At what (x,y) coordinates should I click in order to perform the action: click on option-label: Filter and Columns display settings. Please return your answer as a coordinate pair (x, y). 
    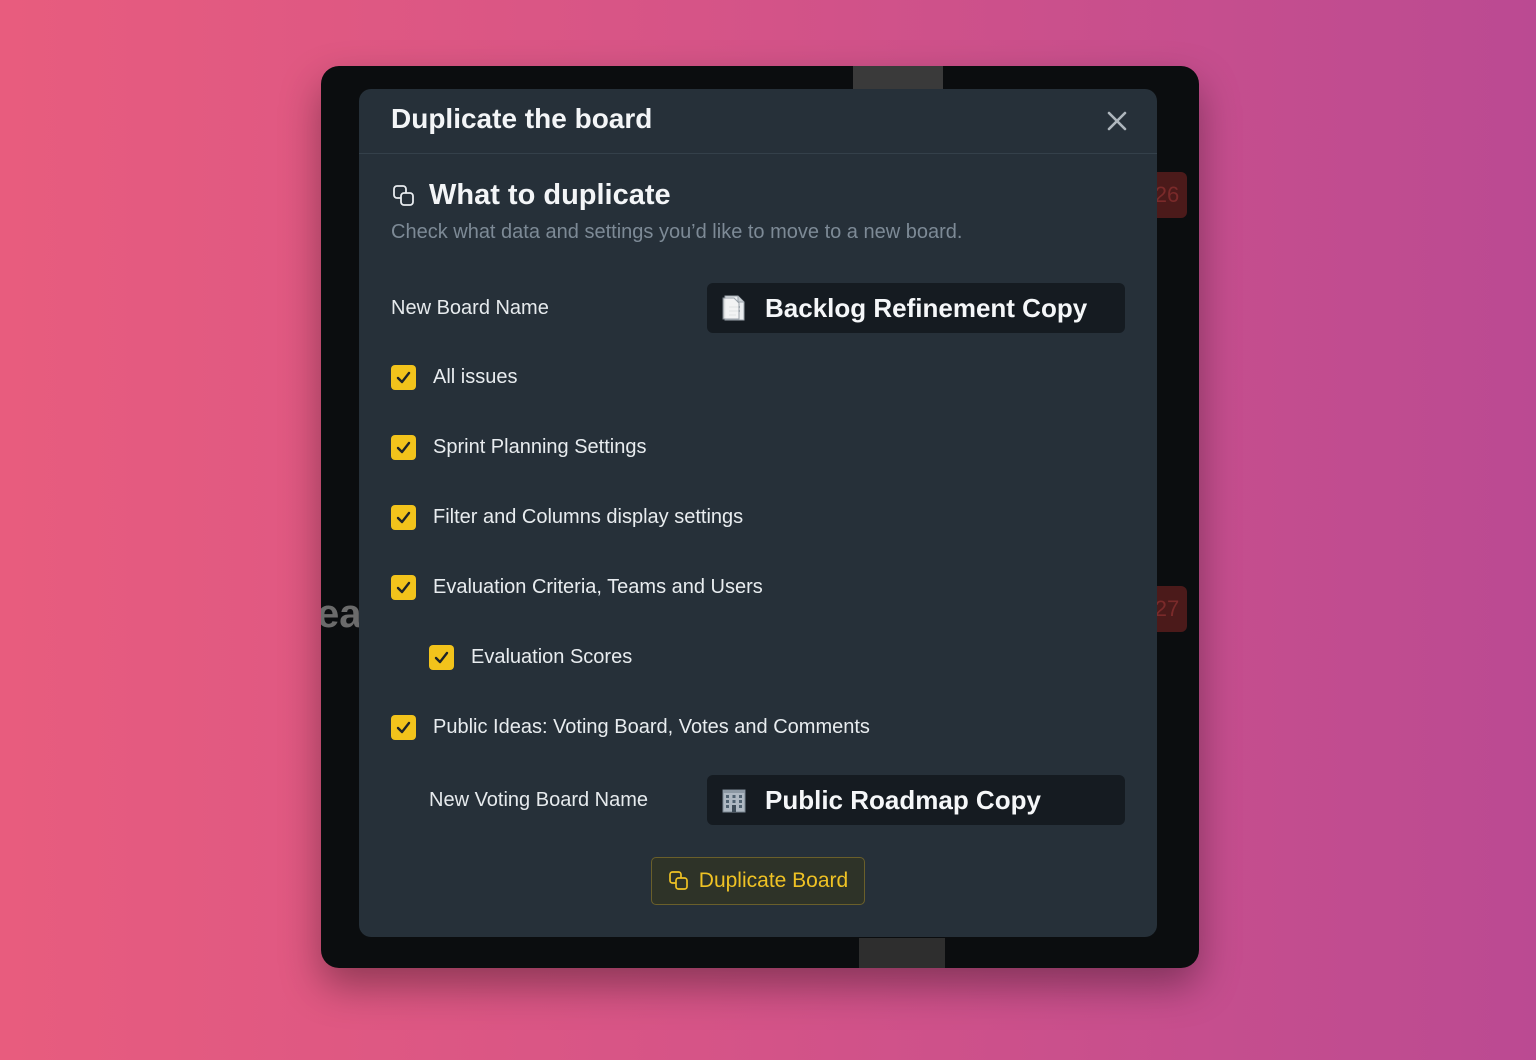
    Looking at the image, I should click on (588, 517).